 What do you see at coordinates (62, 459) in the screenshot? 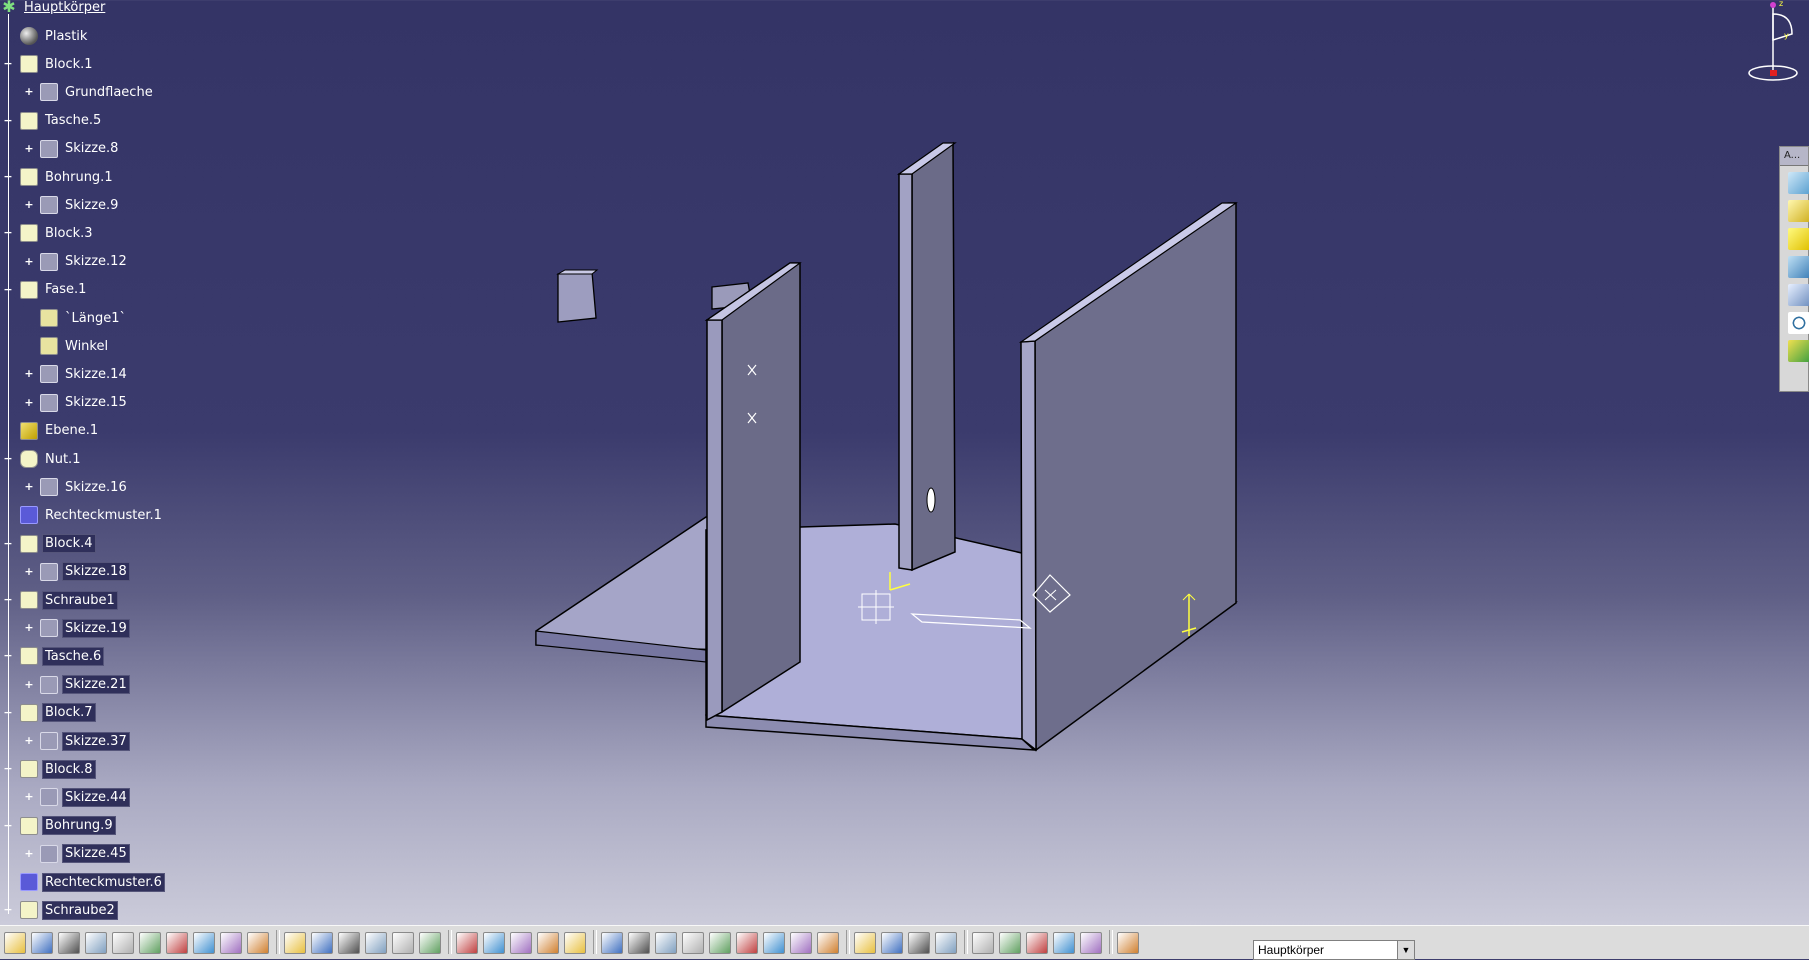
I see `tree-node-label: Nut.1` at bounding box center [62, 459].